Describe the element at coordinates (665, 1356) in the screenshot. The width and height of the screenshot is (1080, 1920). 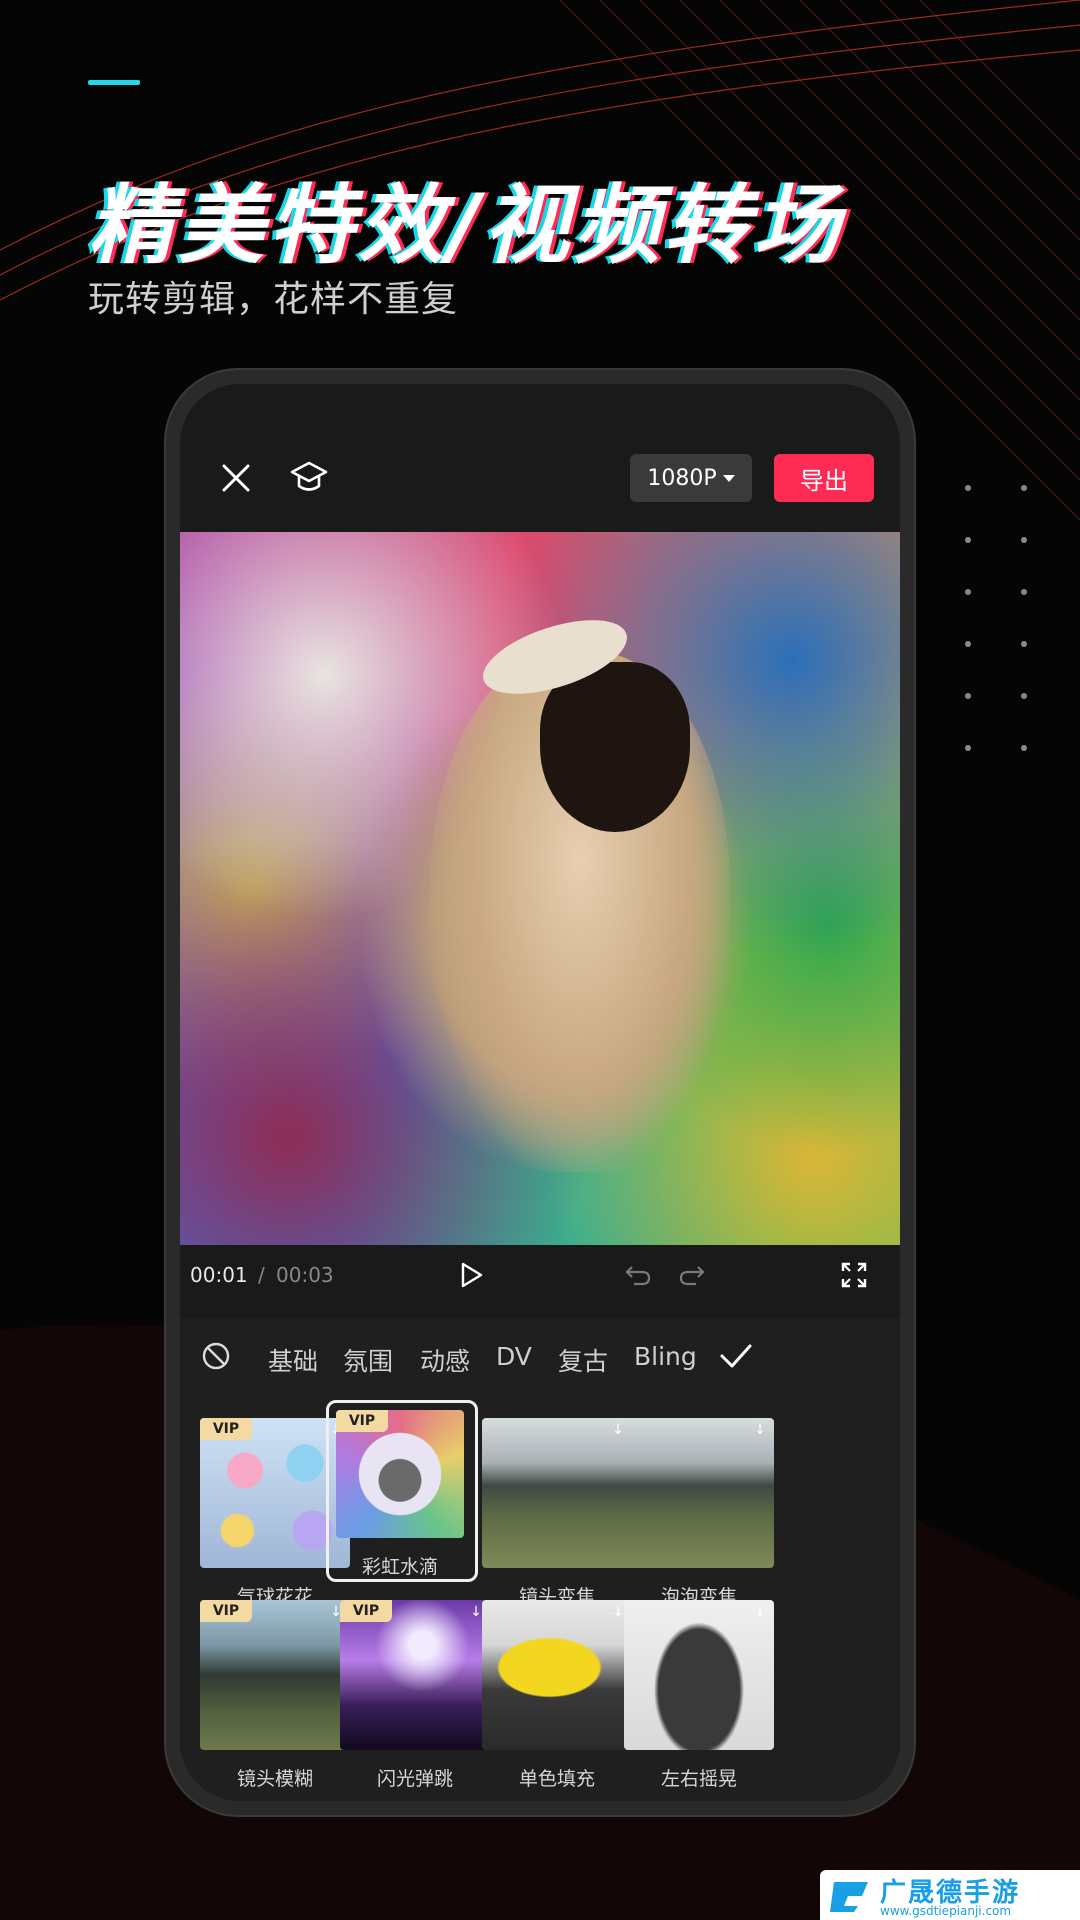
I see `tab-bling: Bling` at that location.